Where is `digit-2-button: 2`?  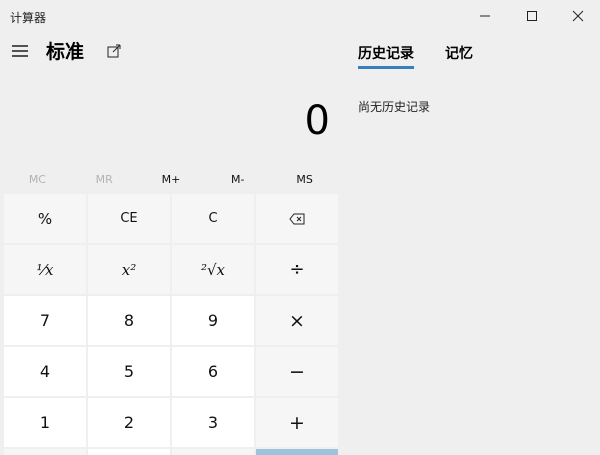
digit-2-button: 2 is located at coordinates (129, 422).